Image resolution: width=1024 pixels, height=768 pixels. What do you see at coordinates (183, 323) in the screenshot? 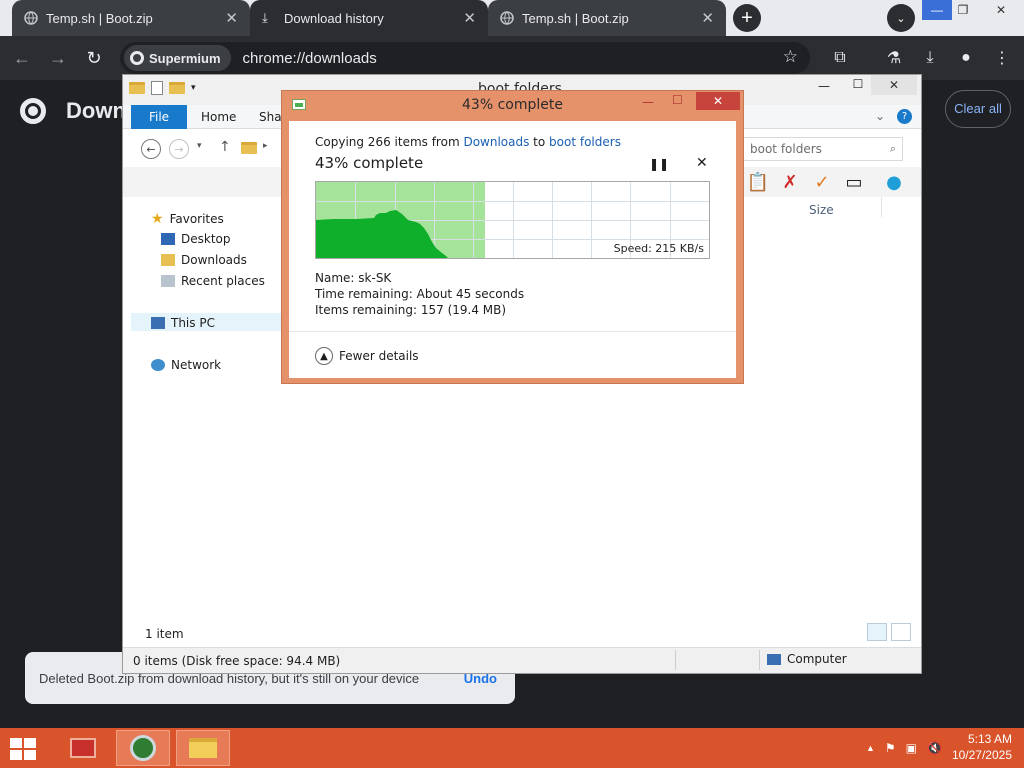
I see `nav-item-this-pc: This PC` at bounding box center [183, 323].